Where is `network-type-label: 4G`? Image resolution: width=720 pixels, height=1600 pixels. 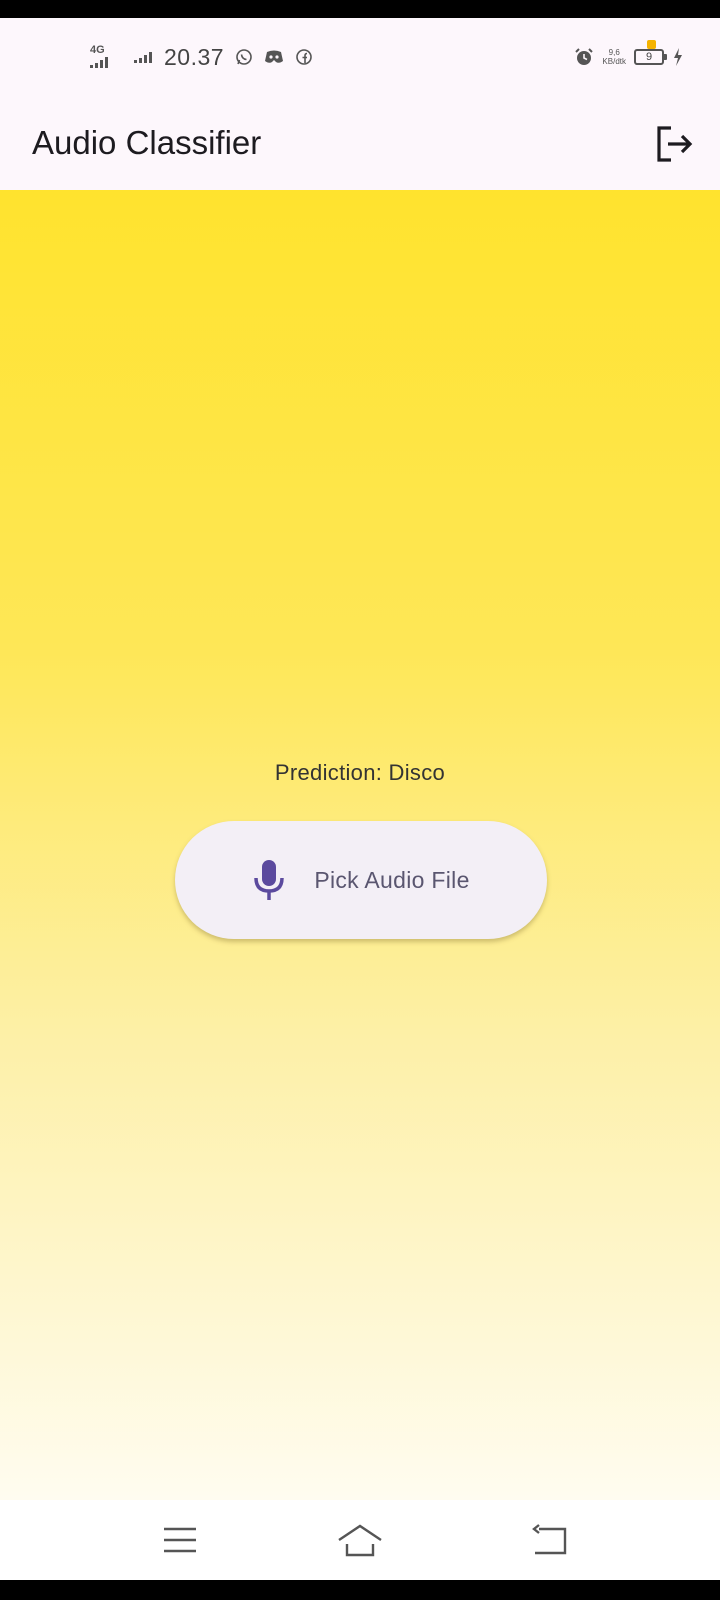
network-type-label: 4G is located at coordinates (97, 50).